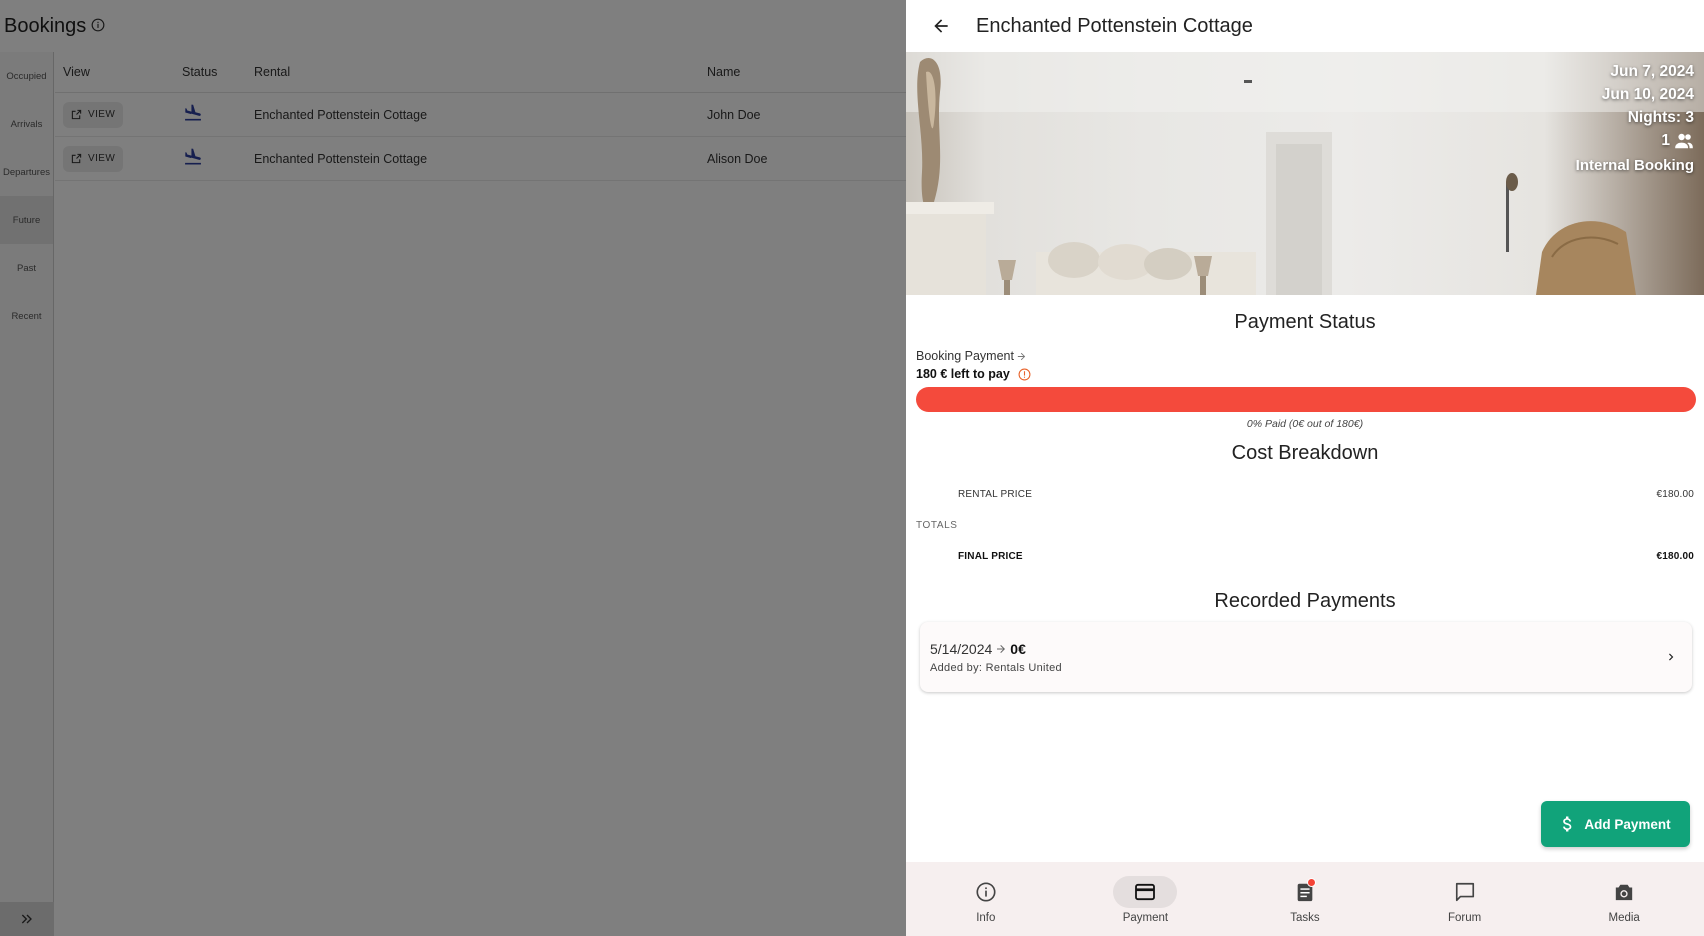  Describe the element at coordinates (1464, 892) in the screenshot. I see `chat-icon` at that location.